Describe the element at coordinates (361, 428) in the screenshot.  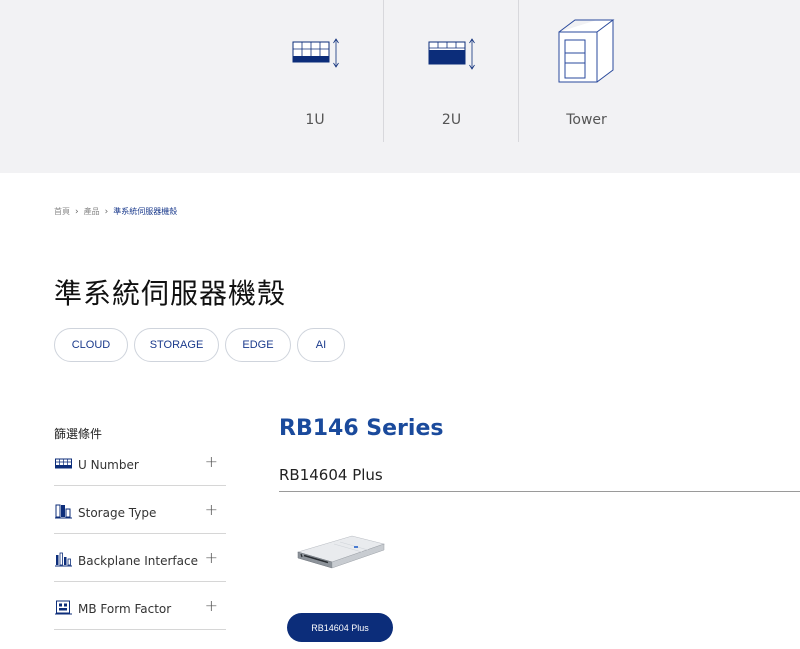
I see `series-title: RB146 Series` at that location.